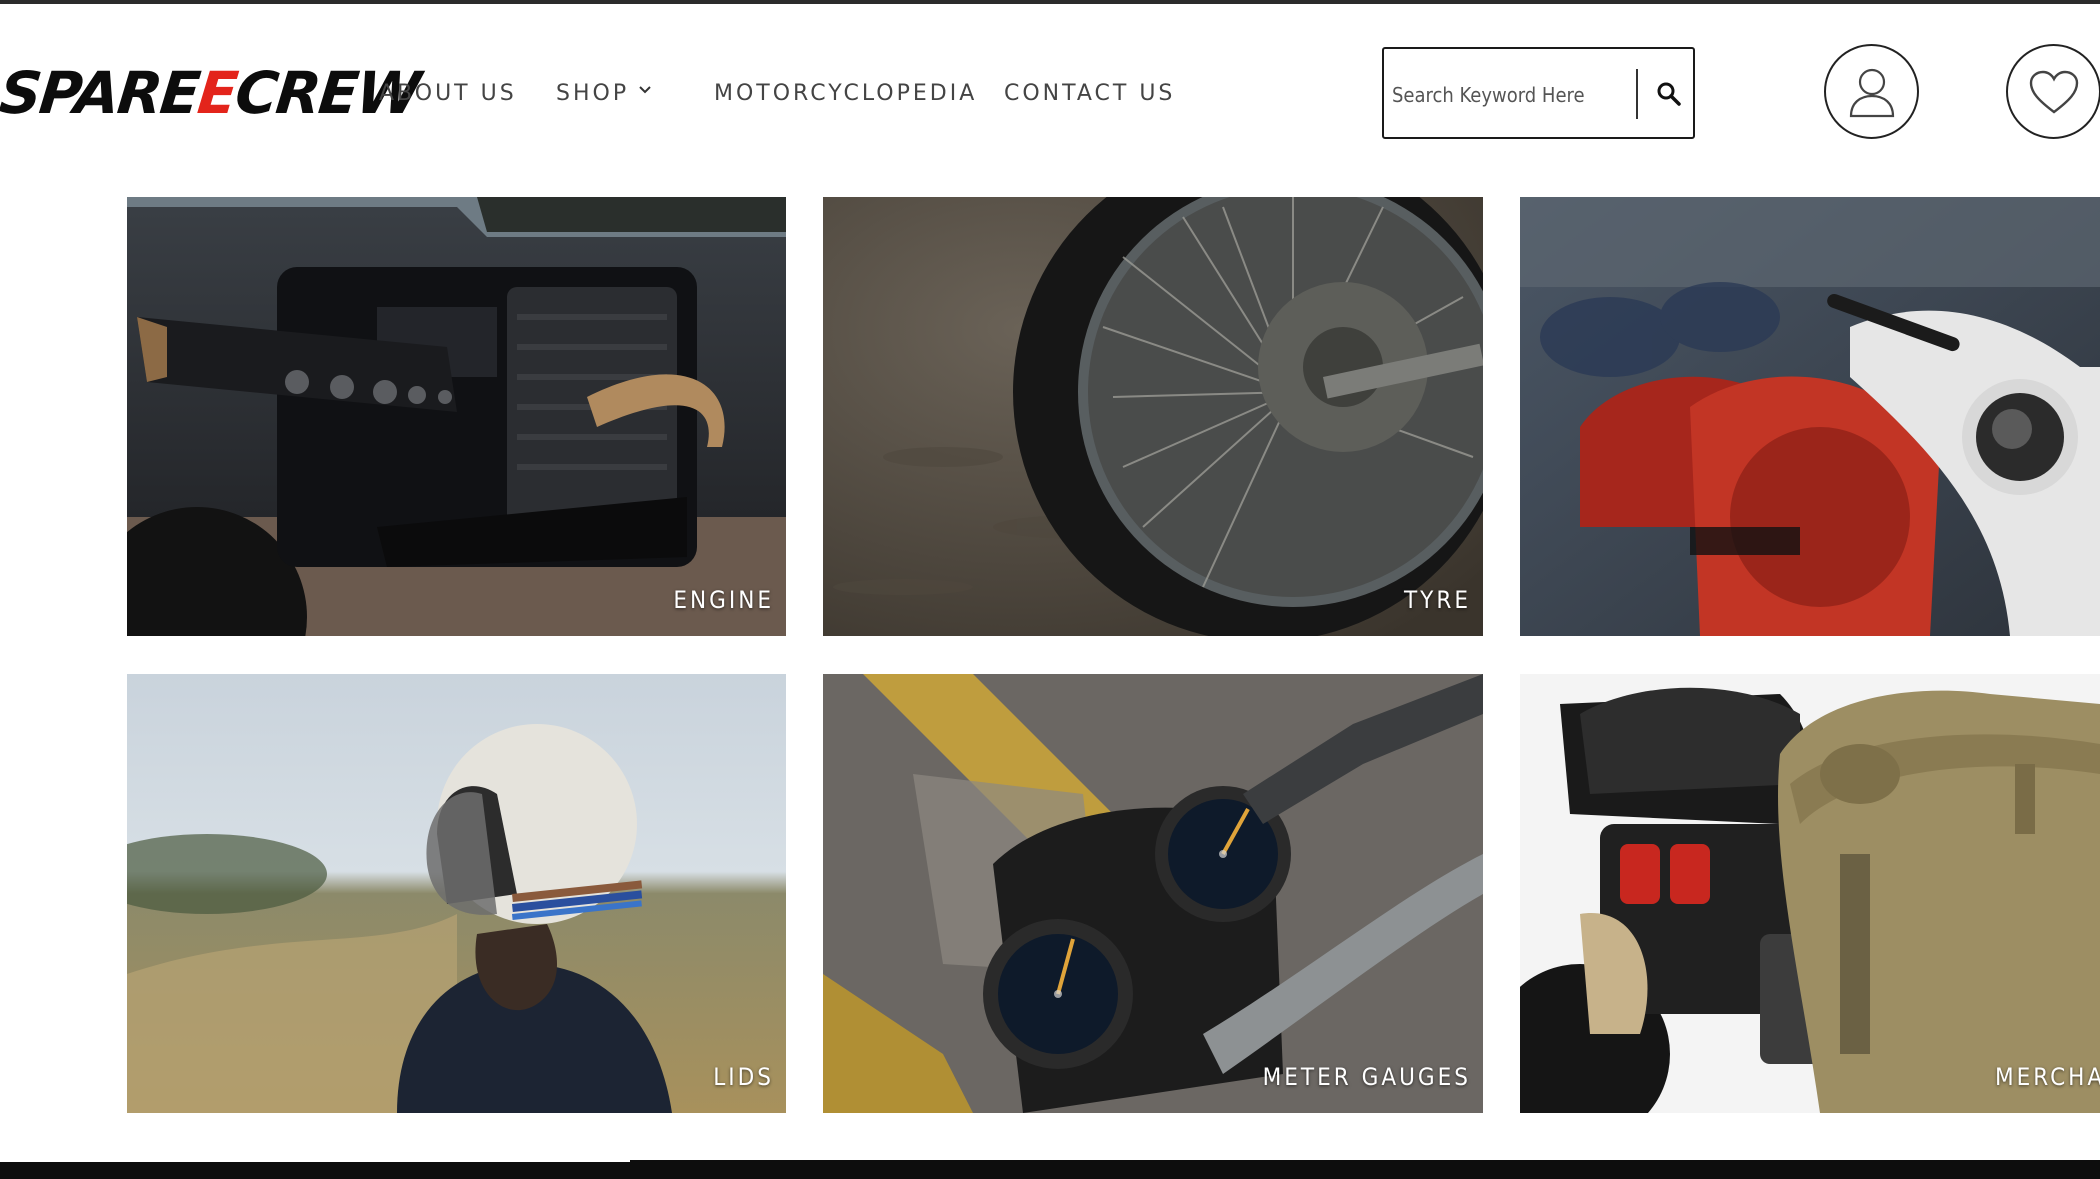  I want to click on account-button, so click(1871, 91).